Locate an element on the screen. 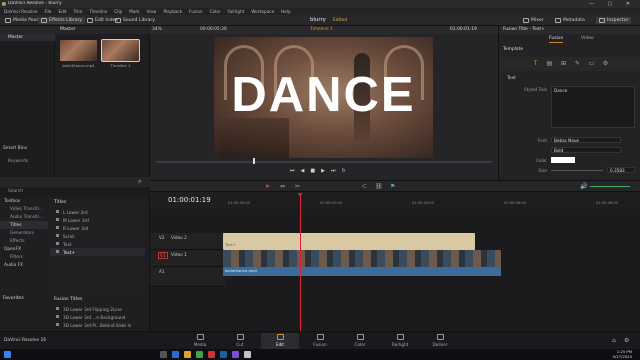 The image size is (640, 360). jump-start-icon: ⏮ is located at coordinates (292, 171).